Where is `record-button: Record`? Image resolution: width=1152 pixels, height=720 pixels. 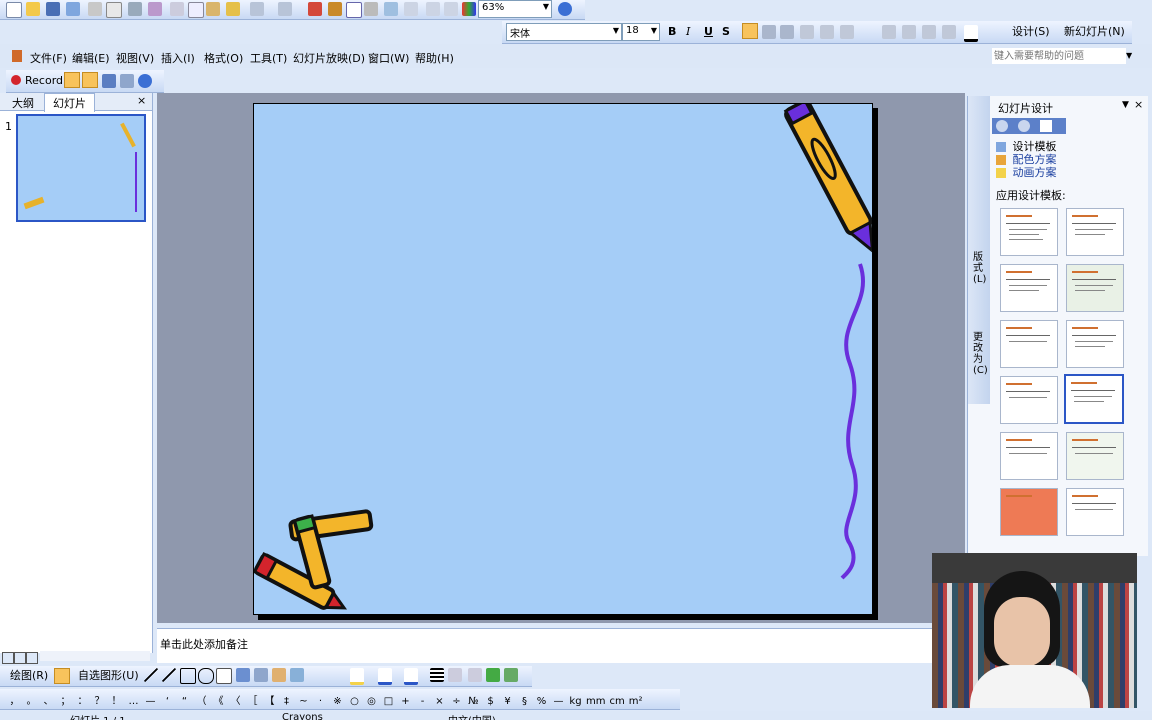
record-button: Record is located at coordinates (44, 81).